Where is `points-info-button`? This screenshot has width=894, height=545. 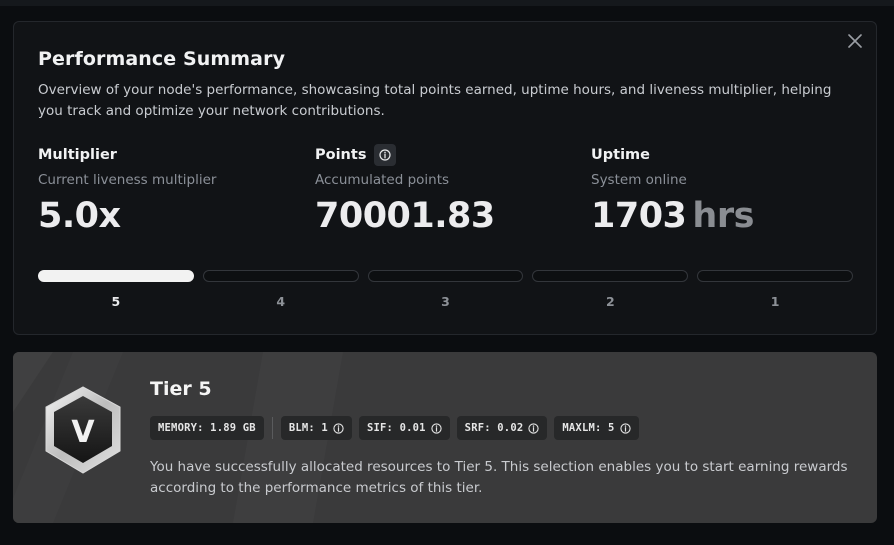
points-info-button is located at coordinates (385, 155).